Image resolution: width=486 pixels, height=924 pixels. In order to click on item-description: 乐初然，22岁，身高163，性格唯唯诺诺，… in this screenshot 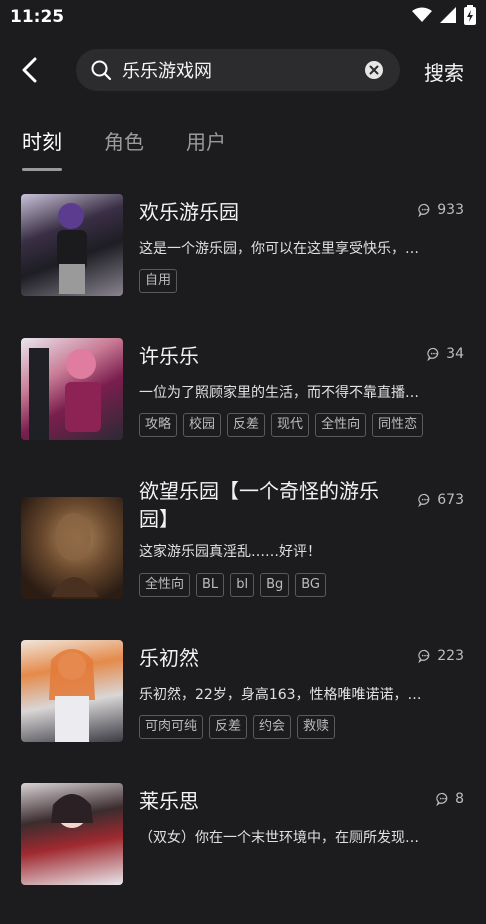, I will do `click(280, 695)`.